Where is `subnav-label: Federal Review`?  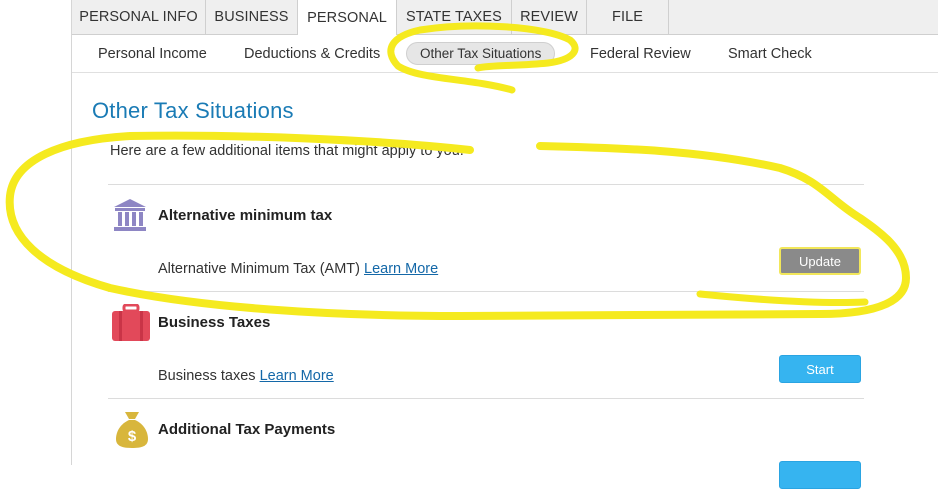
subnav-label: Federal Review is located at coordinates (640, 53).